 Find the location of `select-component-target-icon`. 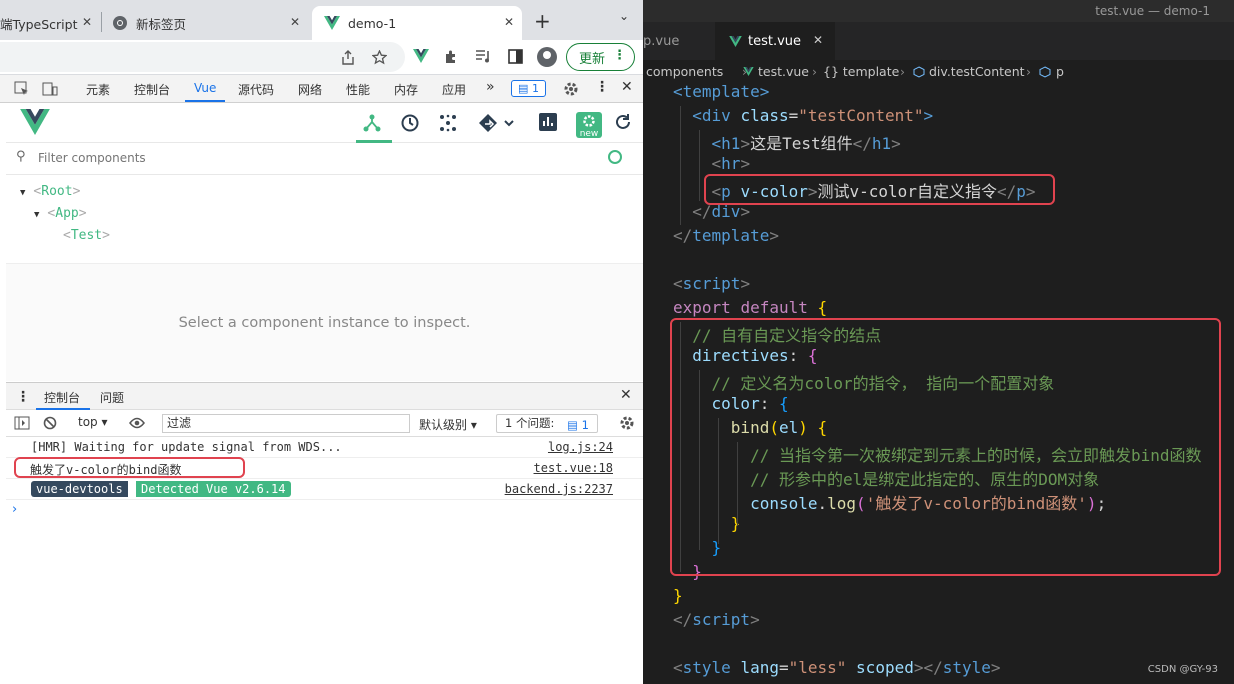

select-component-target-icon is located at coordinates (615, 157).